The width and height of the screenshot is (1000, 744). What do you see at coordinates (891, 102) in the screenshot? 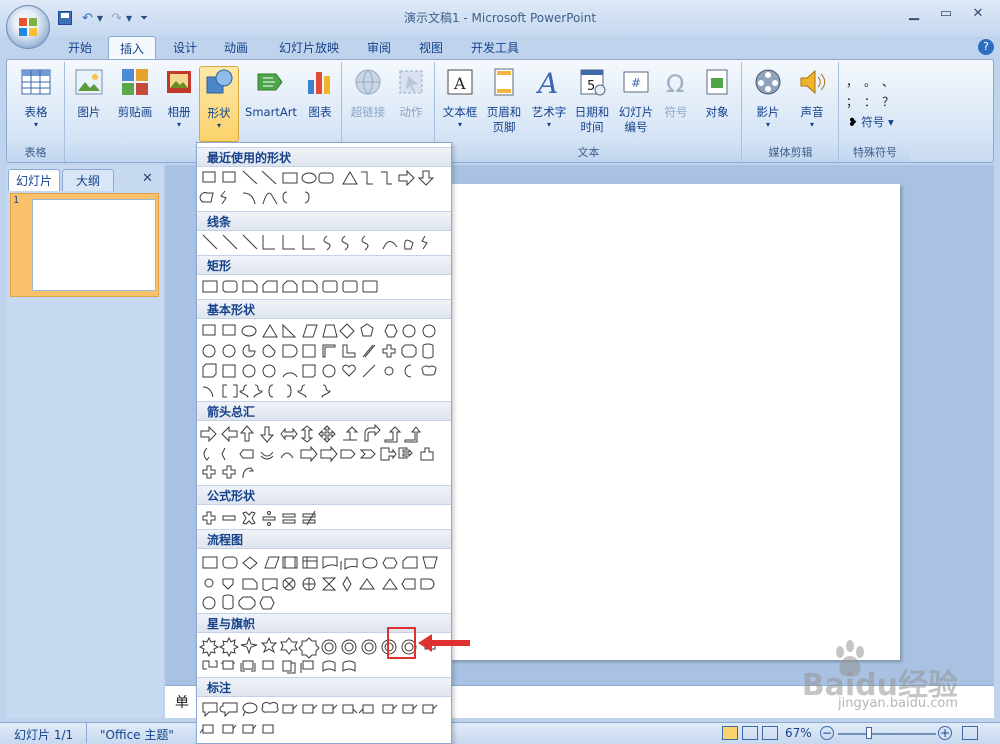
I see `symbol-question: ？` at bounding box center [891, 102].